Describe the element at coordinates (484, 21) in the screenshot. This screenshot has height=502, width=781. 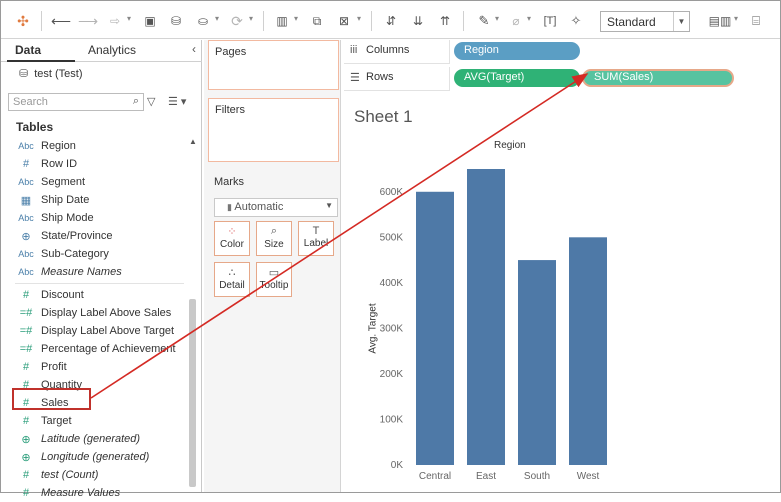
I see `highlight-pen-icon: ✎` at that location.